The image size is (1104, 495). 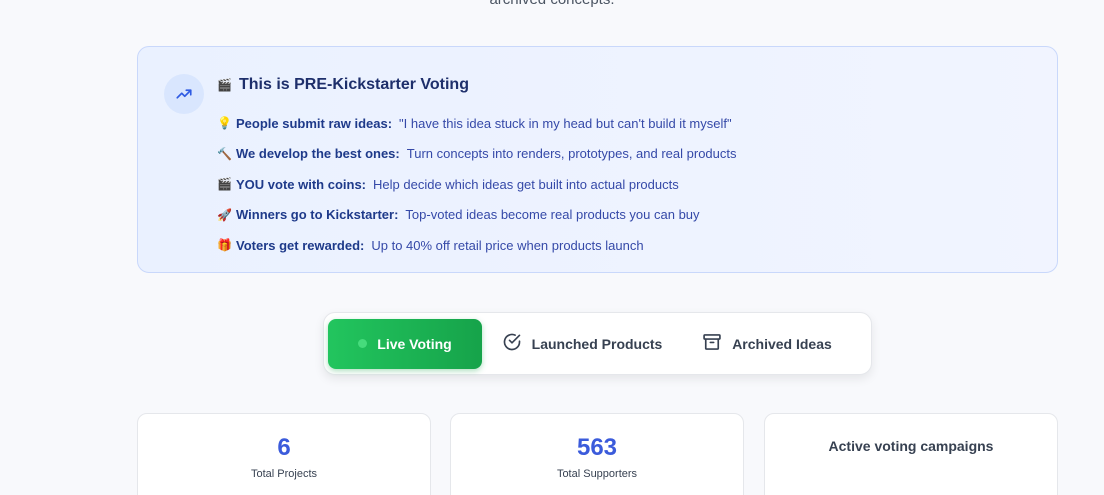 I want to click on info-item-bold: Voters get rewarded:, so click(x=300, y=245).